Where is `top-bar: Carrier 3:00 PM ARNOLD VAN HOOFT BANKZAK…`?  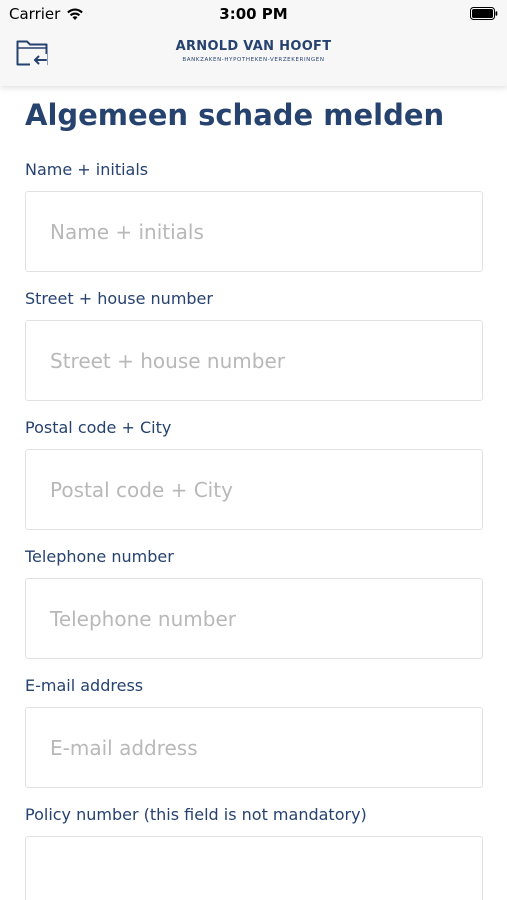
top-bar: Carrier 3:00 PM ARNOLD VAN HOOFT BANKZAK… is located at coordinates (253, 43).